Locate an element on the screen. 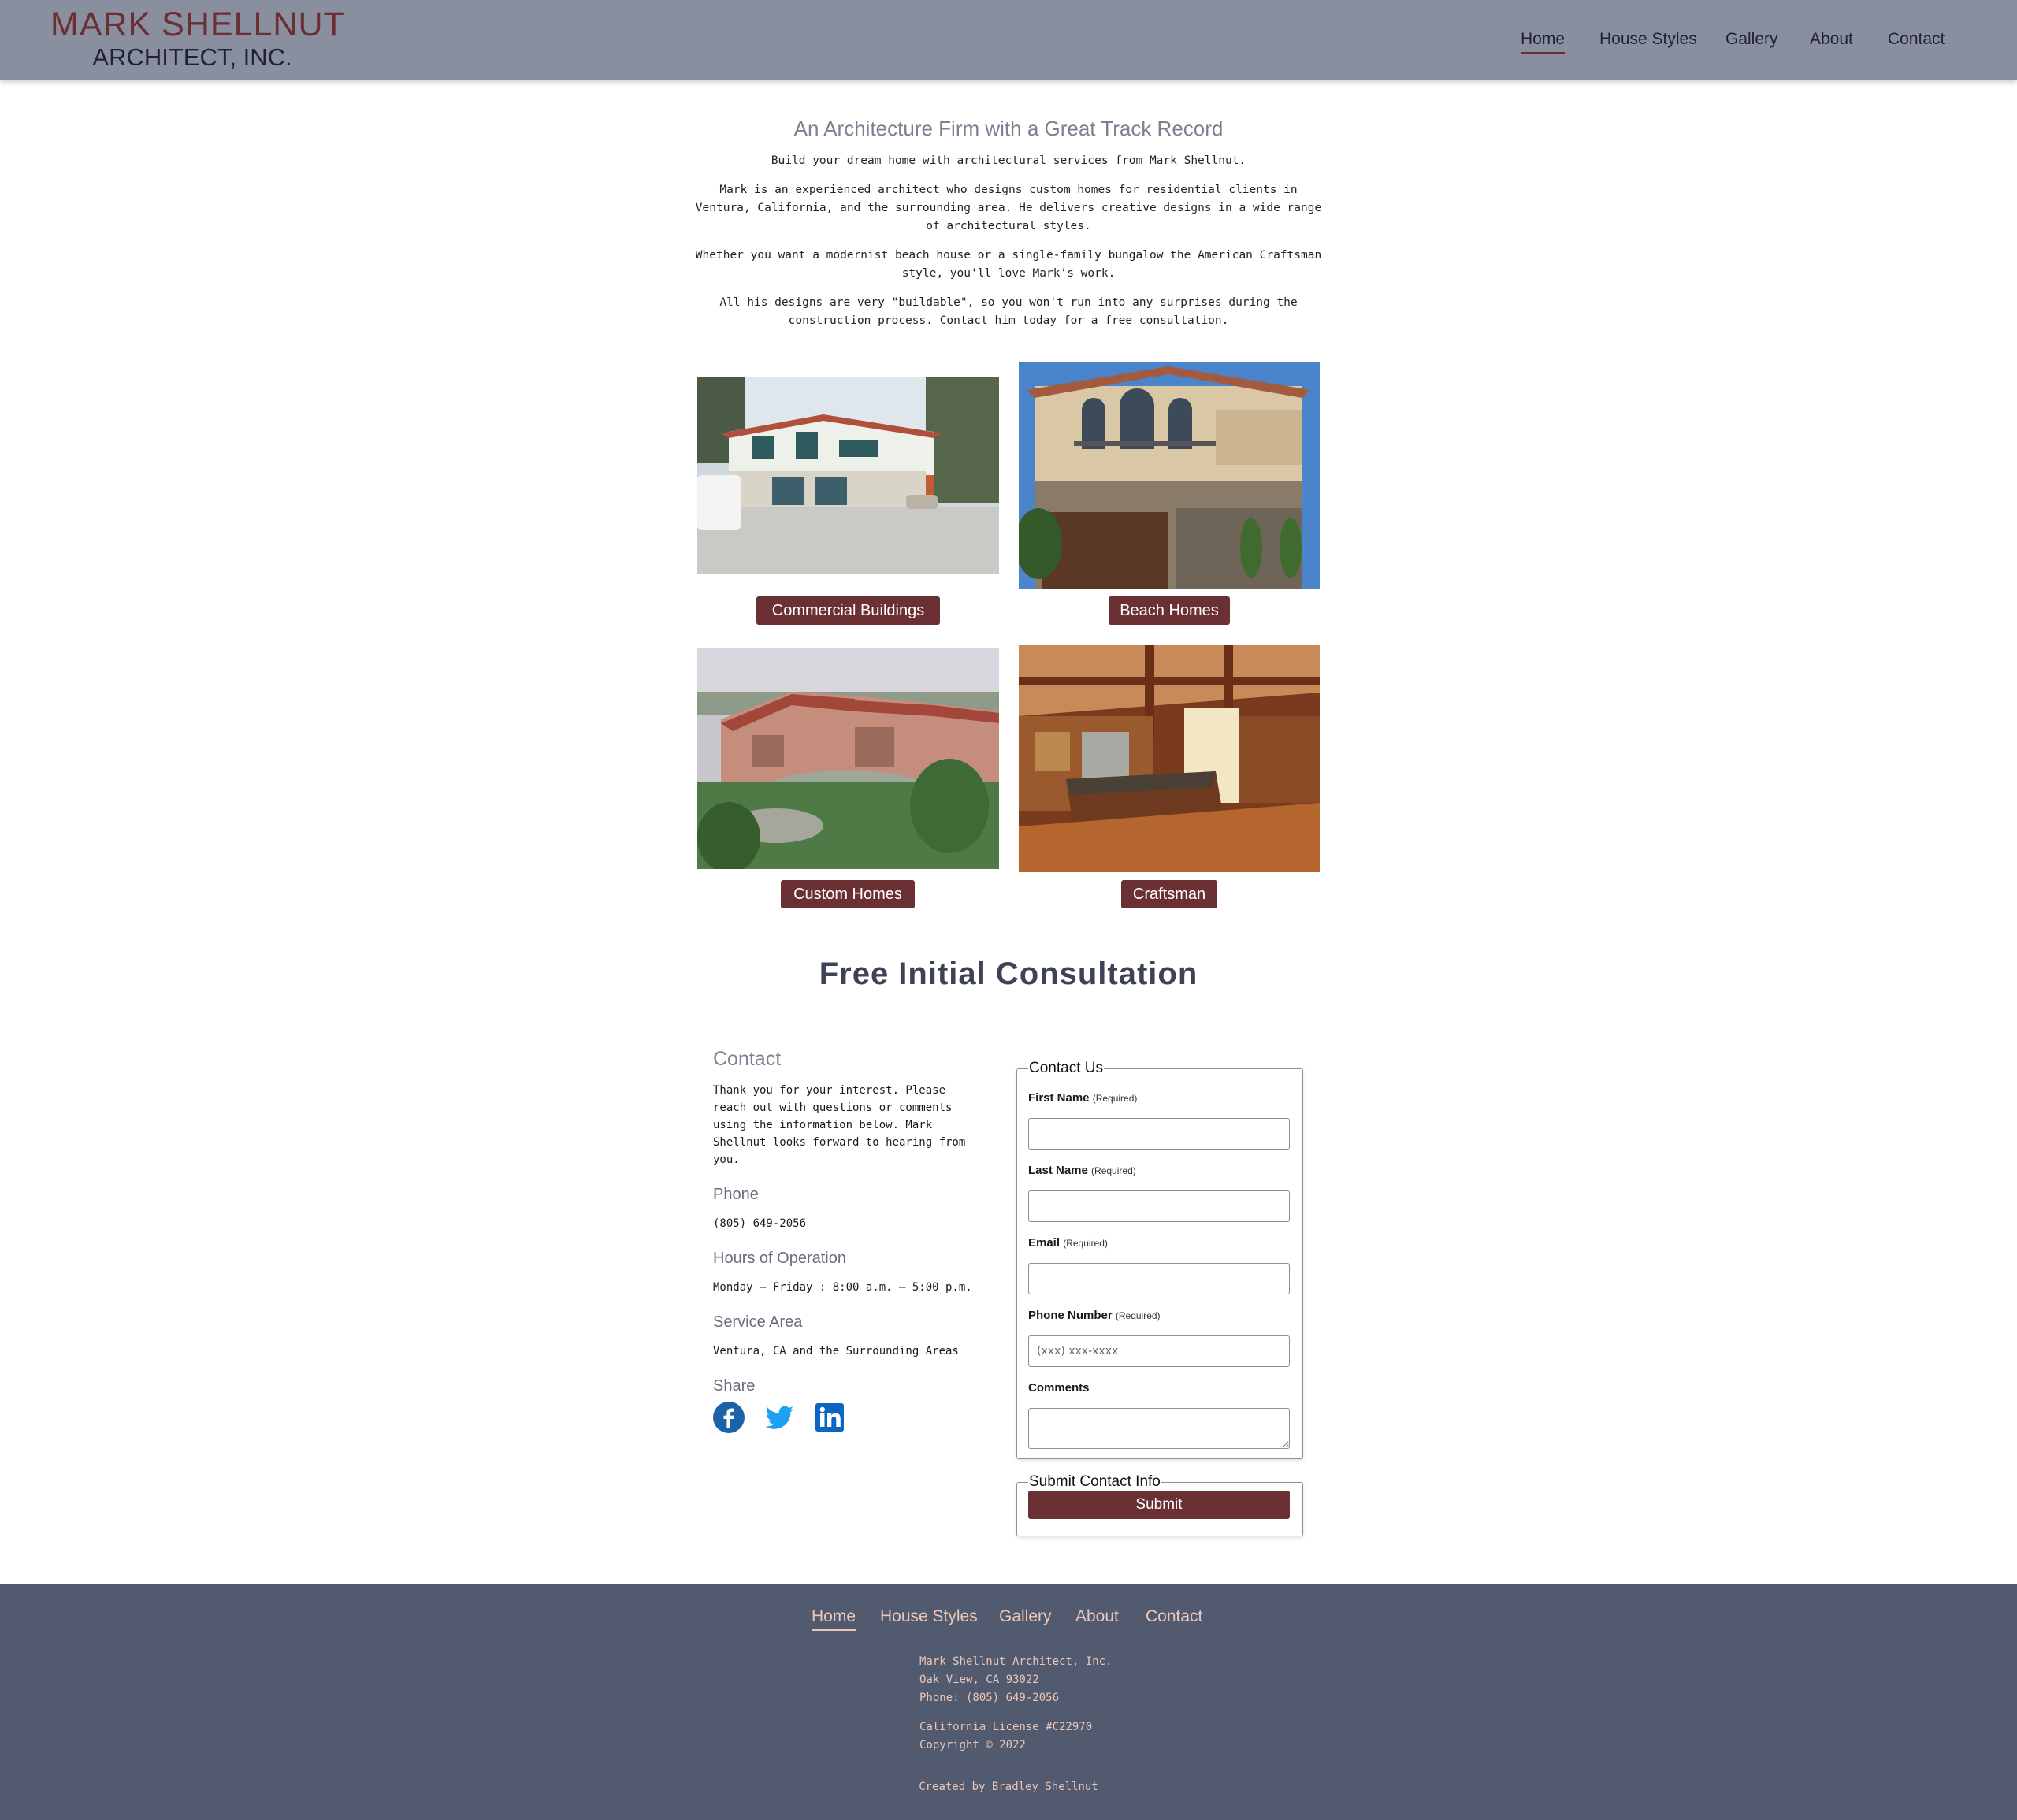 The width and height of the screenshot is (2017, 1820). intro-p4-text-end: him today for a free consultation. is located at coordinates (1111, 320).